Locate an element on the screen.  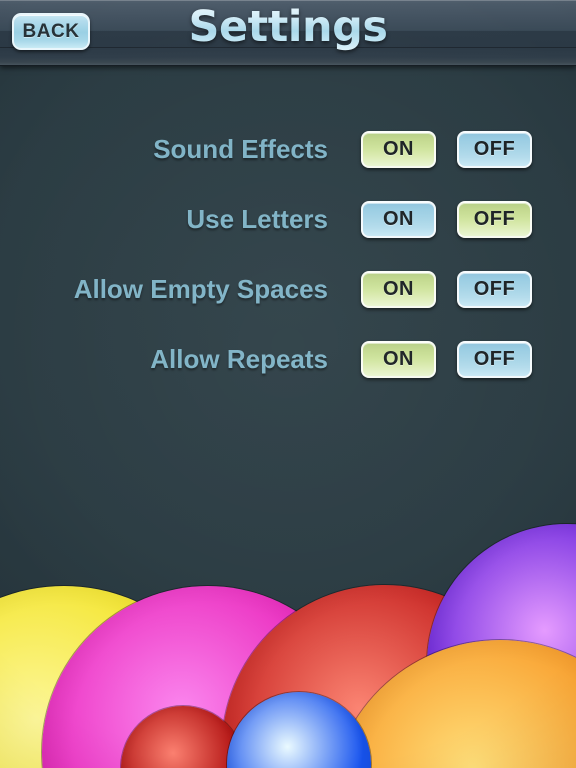
orange-ball is located at coordinates (453, 704).